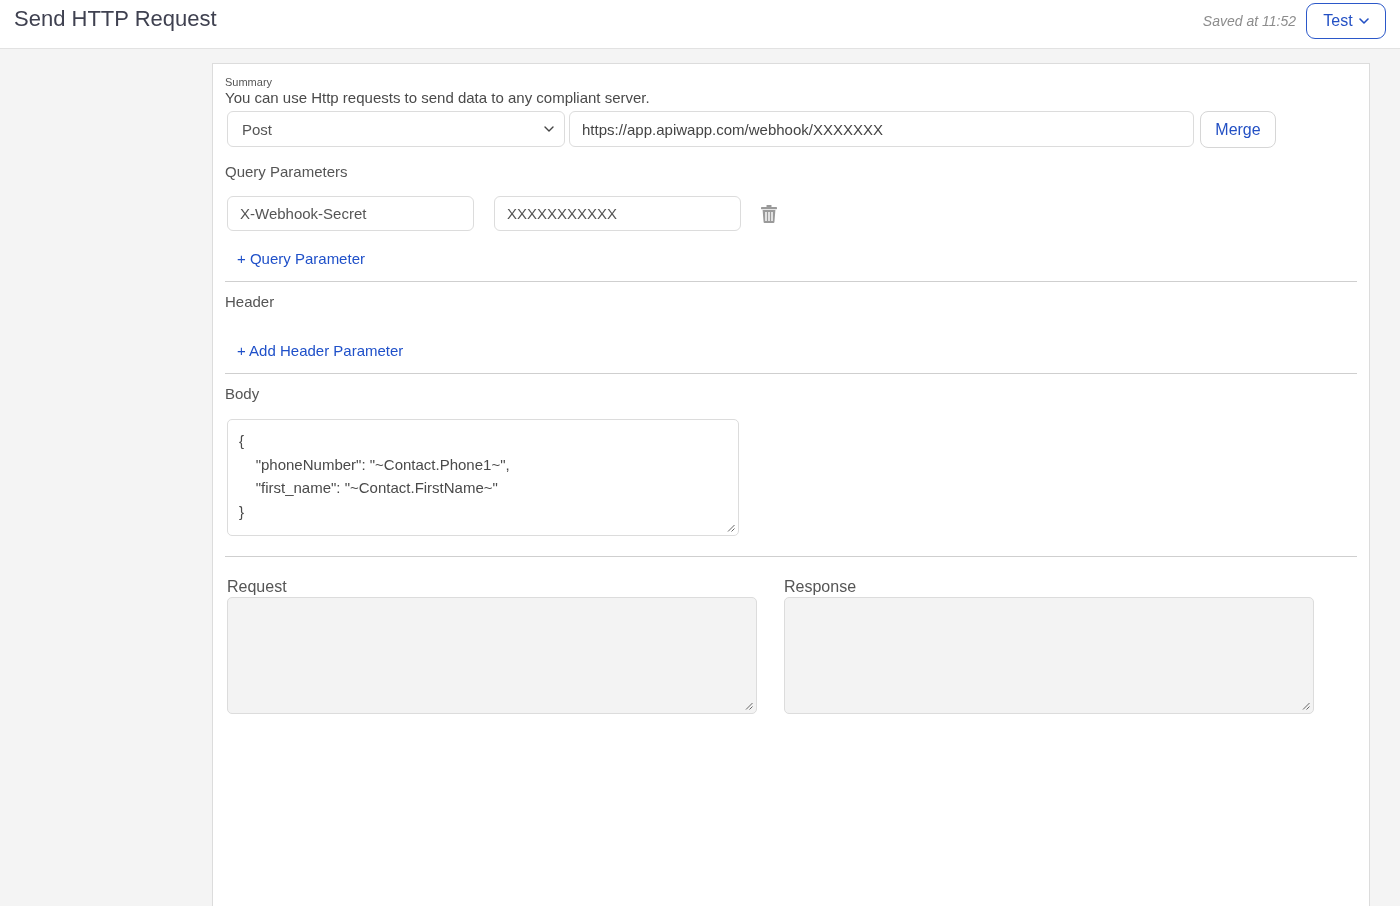 The width and height of the screenshot is (1400, 906). What do you see at coordinates (437, 98) in the screenshot?
I see `description-text: You can use Http requests to send data to any compliant server.` at bounding box center [437, 98].